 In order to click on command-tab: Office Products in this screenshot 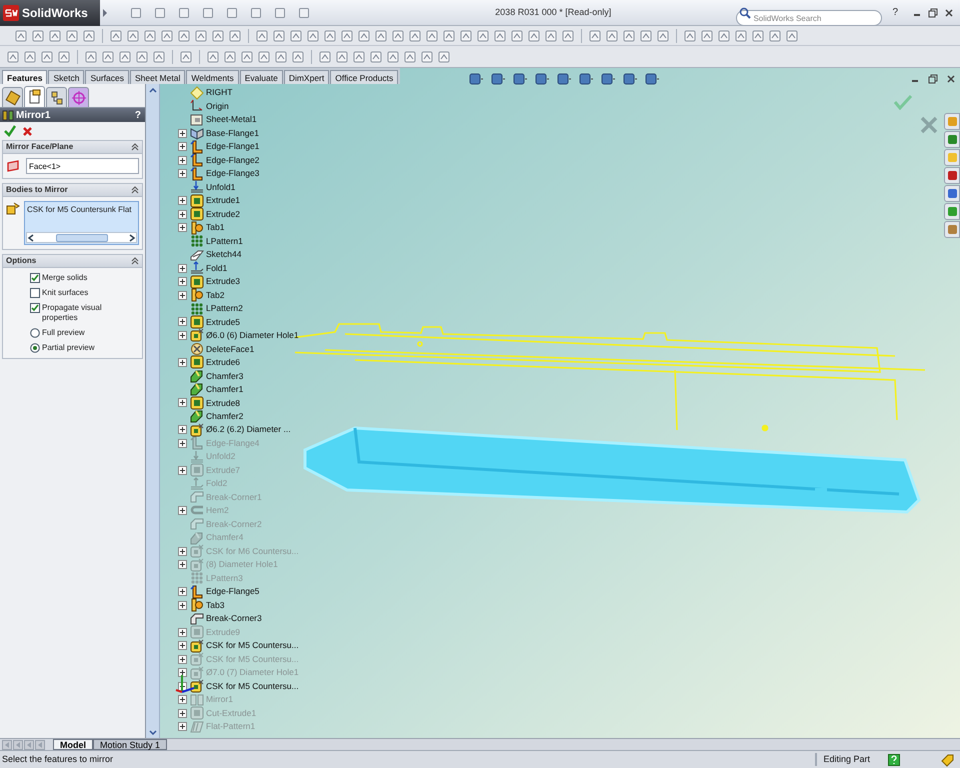, I will do `click(364, 77)`.